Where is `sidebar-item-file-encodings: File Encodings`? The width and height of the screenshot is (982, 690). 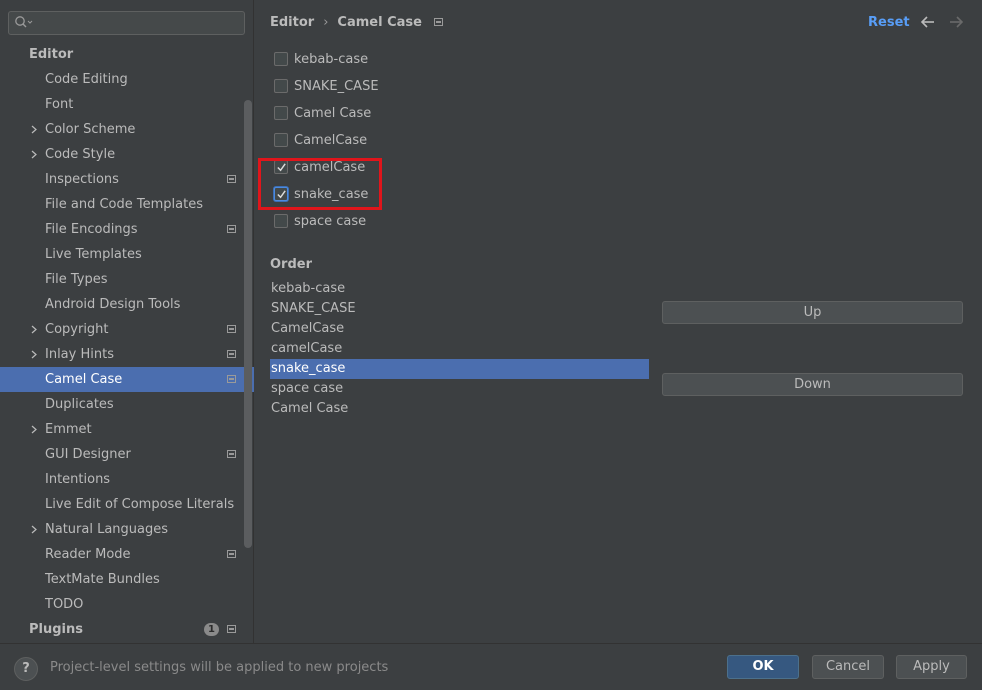 sidebar-item-file-encodings: File Encodings is located at coordinates (127, 229).